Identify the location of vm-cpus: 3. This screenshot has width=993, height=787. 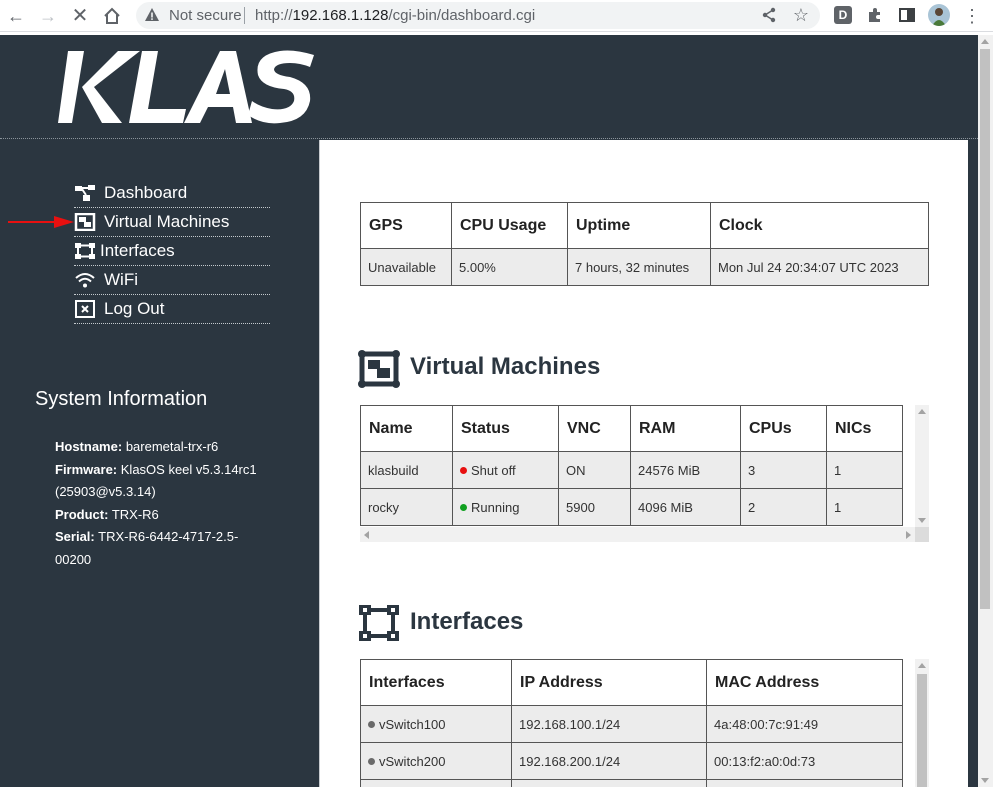
(783, 470).